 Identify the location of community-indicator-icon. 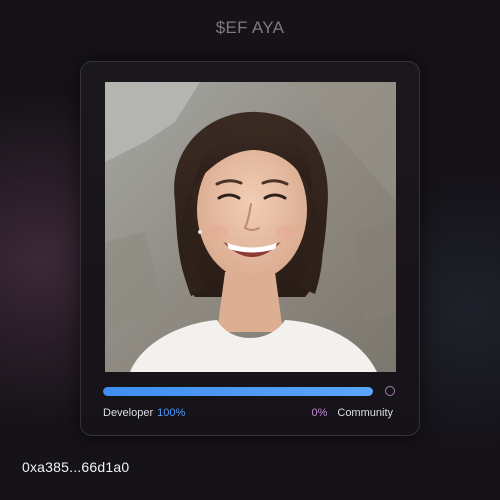
(390, 391).